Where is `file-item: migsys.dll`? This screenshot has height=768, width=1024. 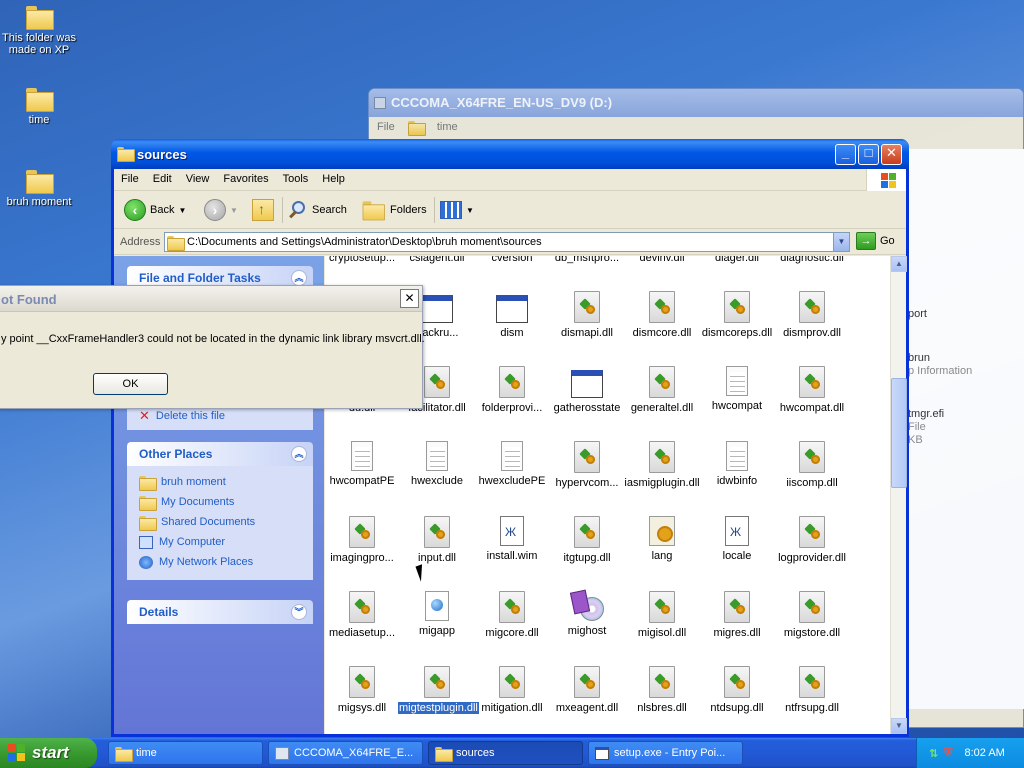
file-item: migsys.dll is located at coordinates (363, 690).